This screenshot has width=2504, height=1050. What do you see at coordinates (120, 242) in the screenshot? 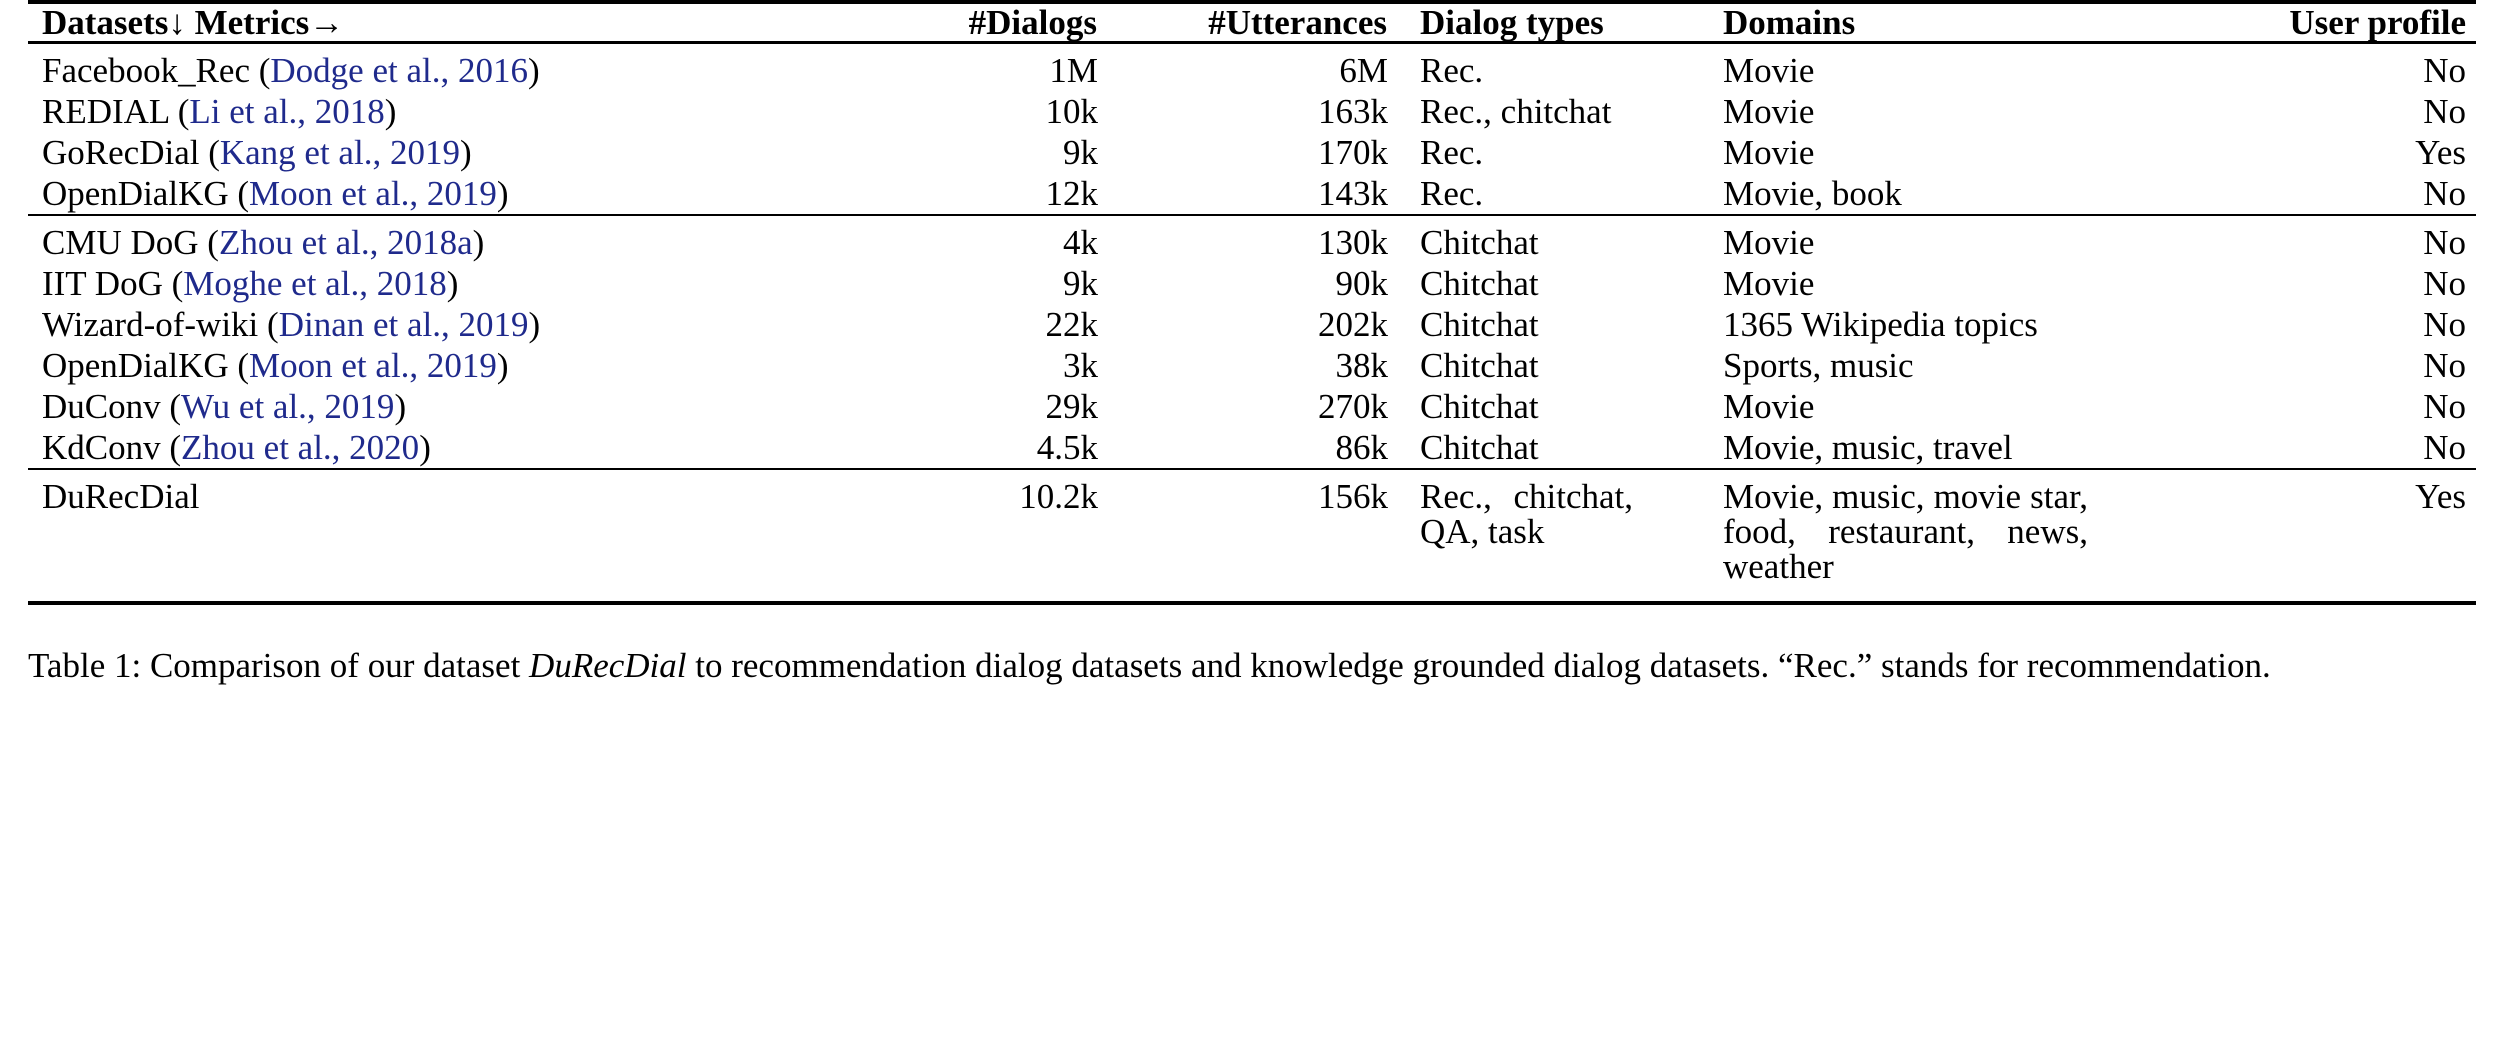
I see `dataset-label: CMU DoG` at bounding box center [120, 242].